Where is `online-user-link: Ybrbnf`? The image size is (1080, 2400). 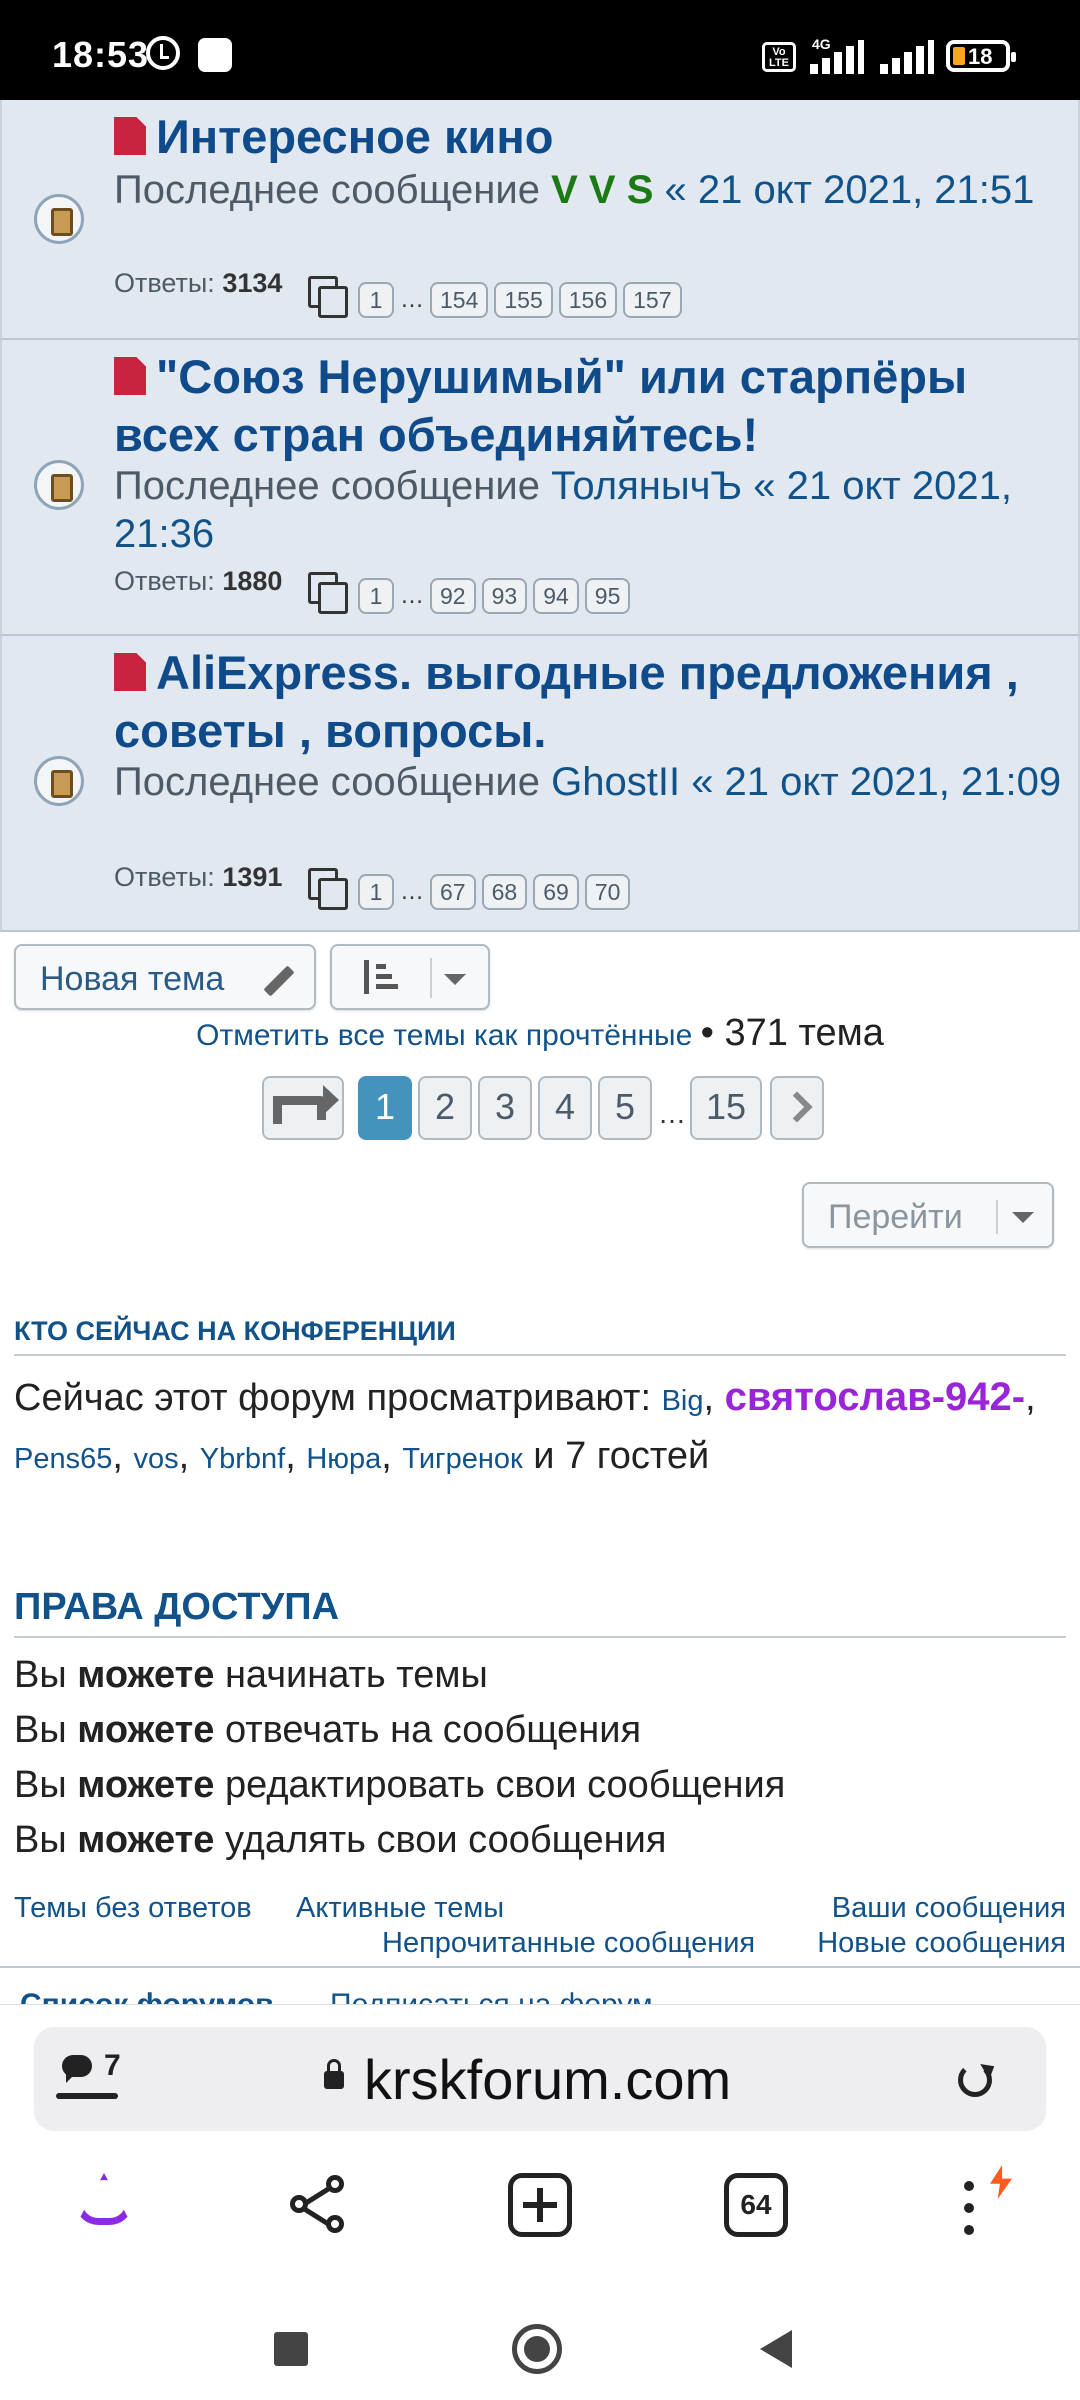 online-user-link: Ybrbnf is located at coordinates (242, 1459).